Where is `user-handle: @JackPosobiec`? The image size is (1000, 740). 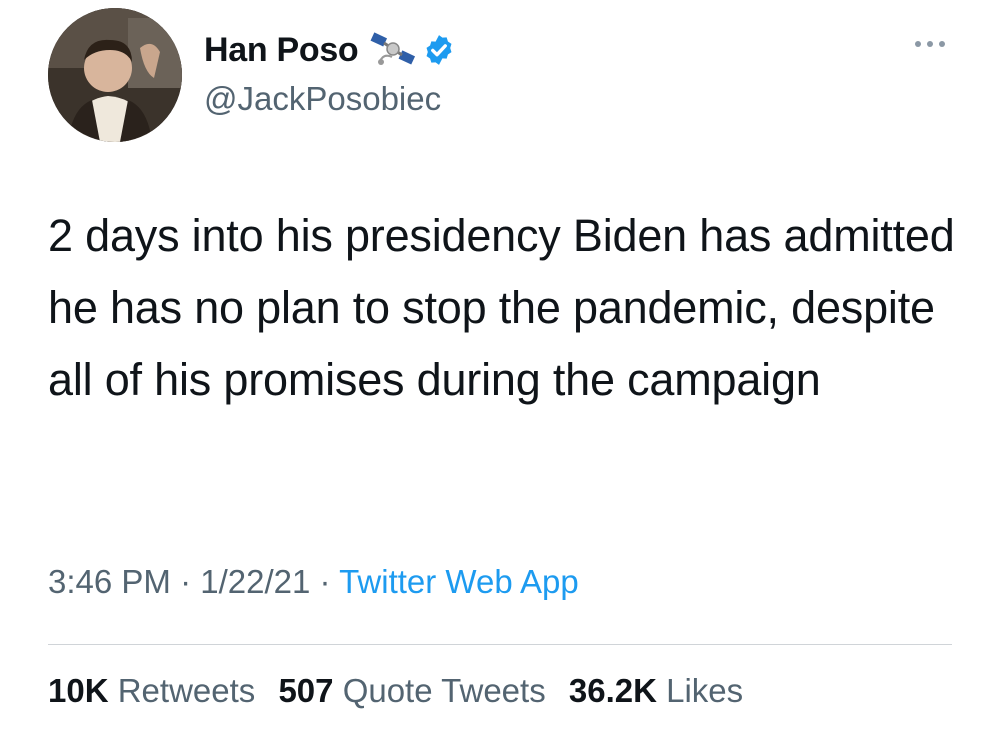 user-handle: @JackPosobiec is located at coordinates (322, 99).